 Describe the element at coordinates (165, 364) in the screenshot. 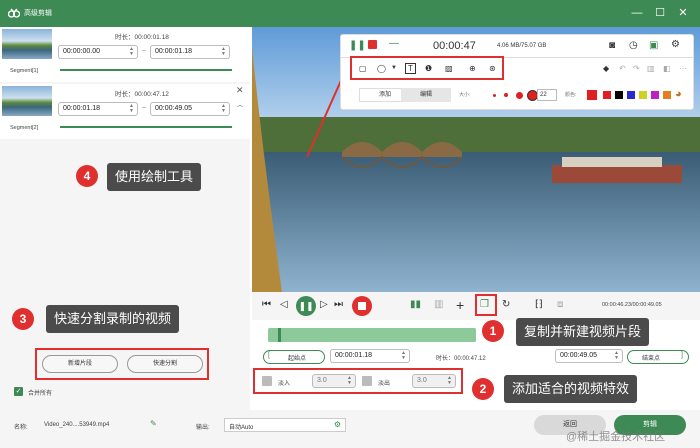

I see `quick-split-button: 快速分割` at that location.